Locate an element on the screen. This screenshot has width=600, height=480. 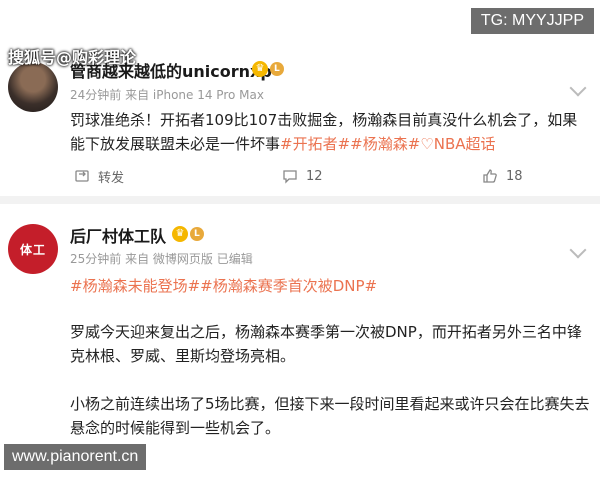
post-meta: 25分钟前 来自 微博网页版 已编辑 is located at coordinates (161, 259).